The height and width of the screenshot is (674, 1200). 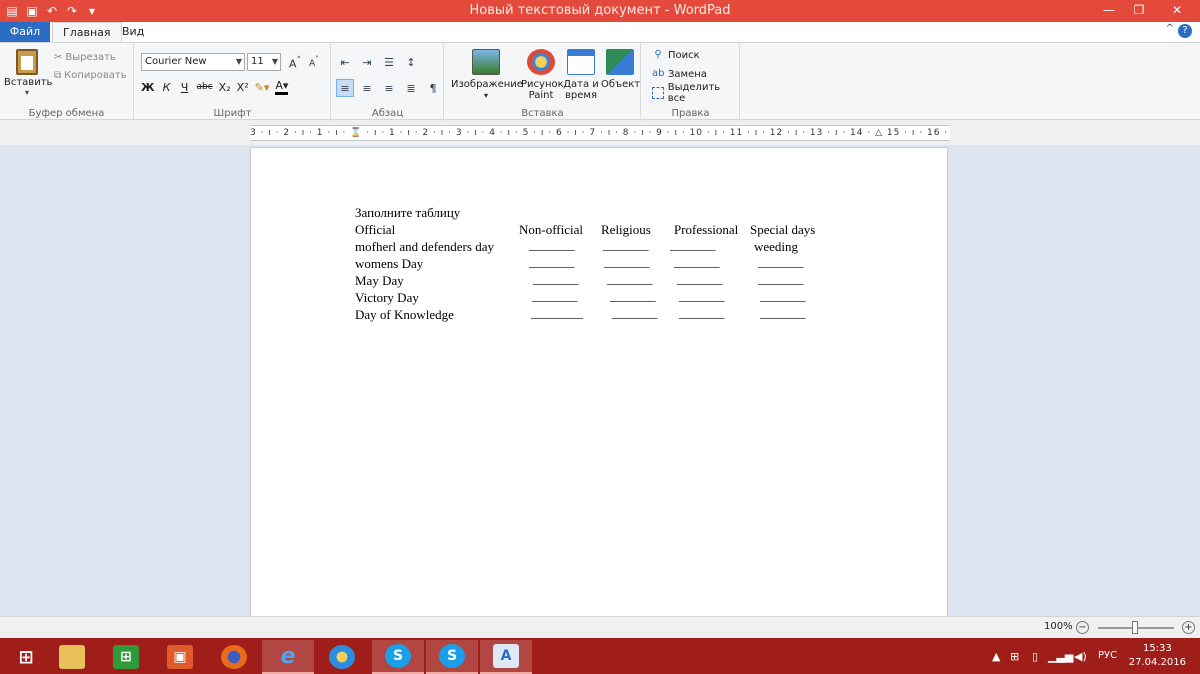 What do you see at coordinates (411, 88) in the screenshot?
I see `justify-icon: ≣` at bounding box center [411, 88].